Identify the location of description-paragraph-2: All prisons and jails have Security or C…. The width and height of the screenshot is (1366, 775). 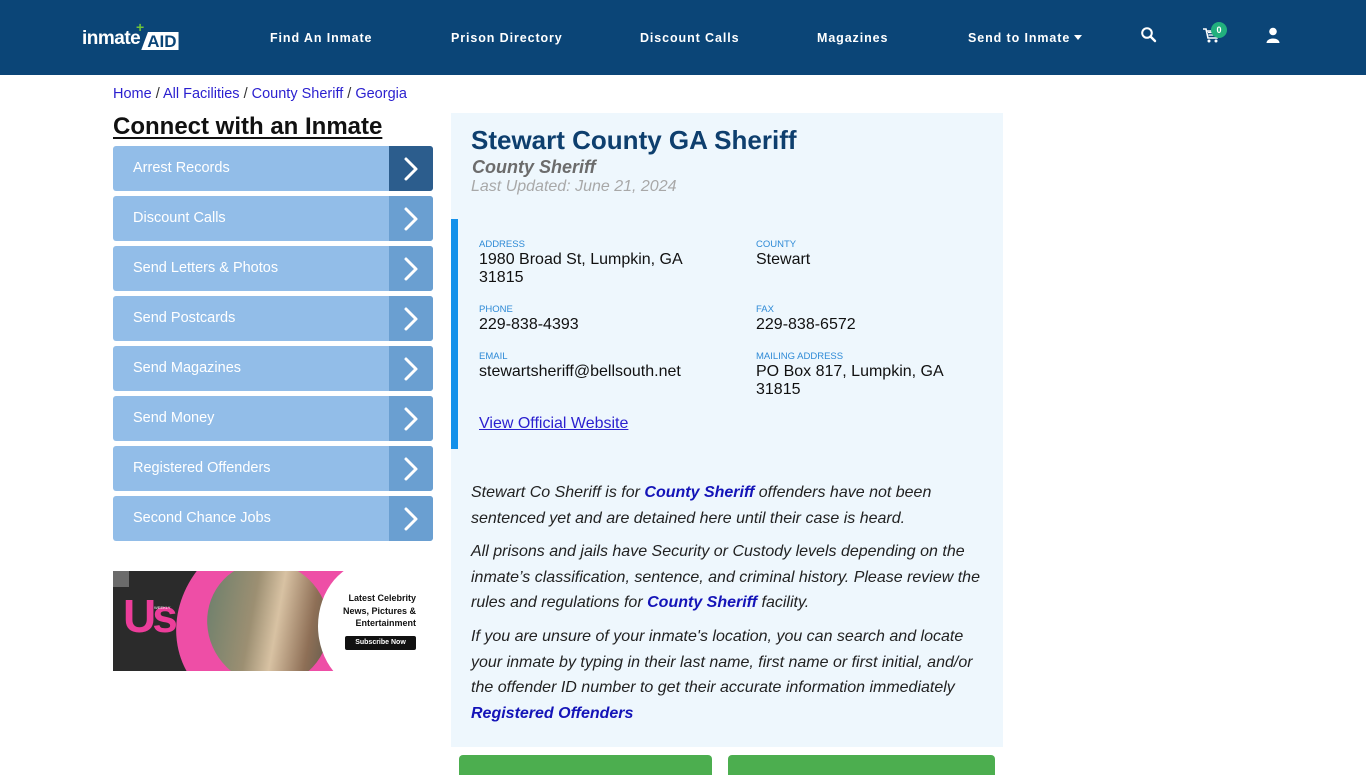
(731, 577).